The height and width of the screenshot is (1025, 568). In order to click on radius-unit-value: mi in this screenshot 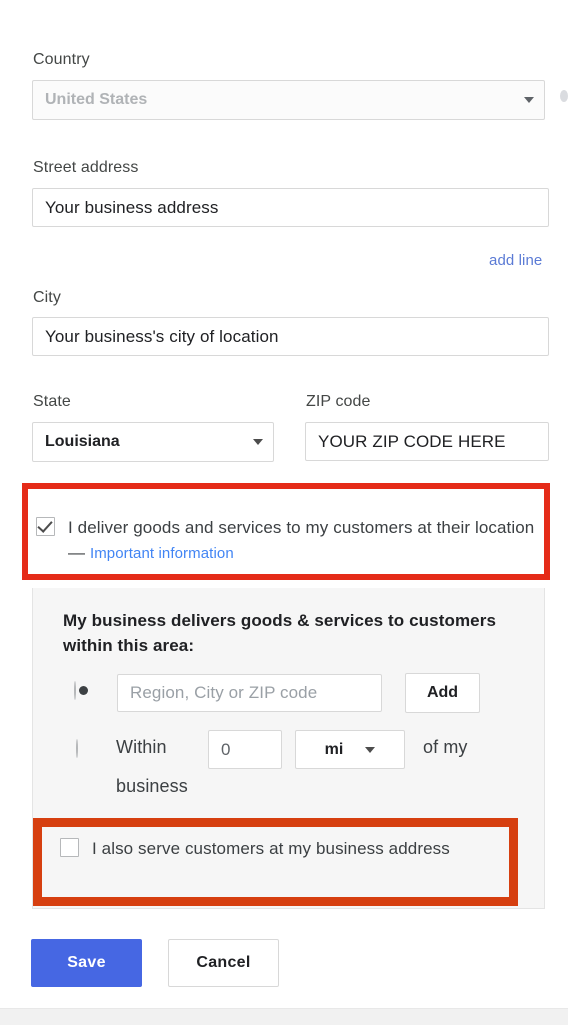, I will do `click(334, 749)`.